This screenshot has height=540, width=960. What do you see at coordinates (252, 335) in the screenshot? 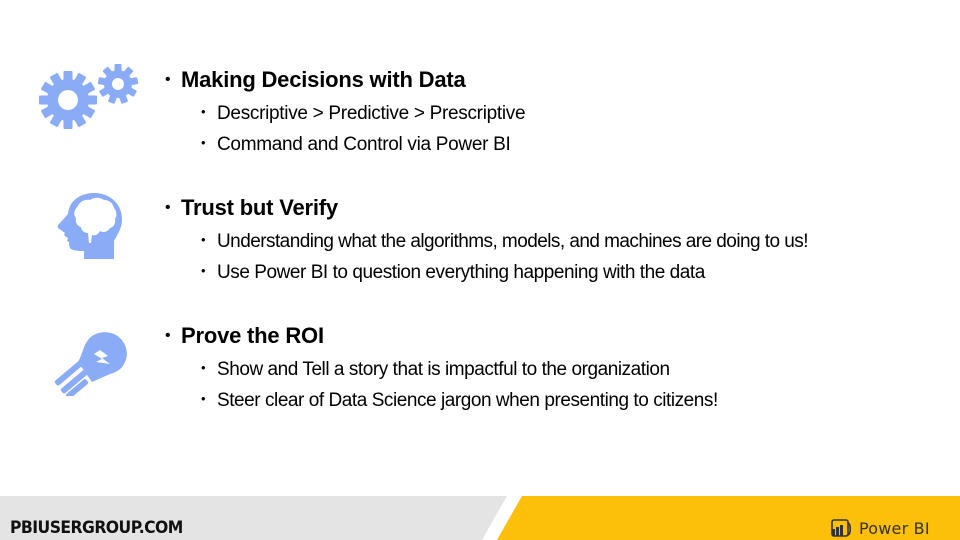
I see `heading-text: Prove the ROI` at bounding box center [252, 335].